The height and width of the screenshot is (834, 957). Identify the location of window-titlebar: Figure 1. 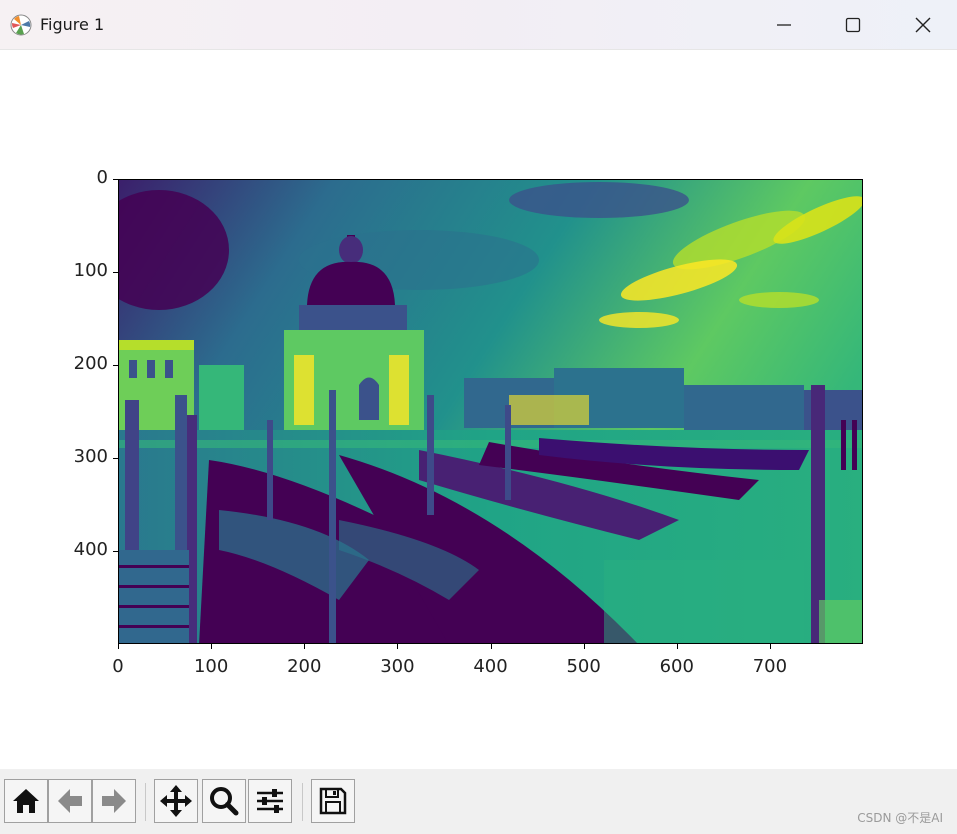
(478, 25).